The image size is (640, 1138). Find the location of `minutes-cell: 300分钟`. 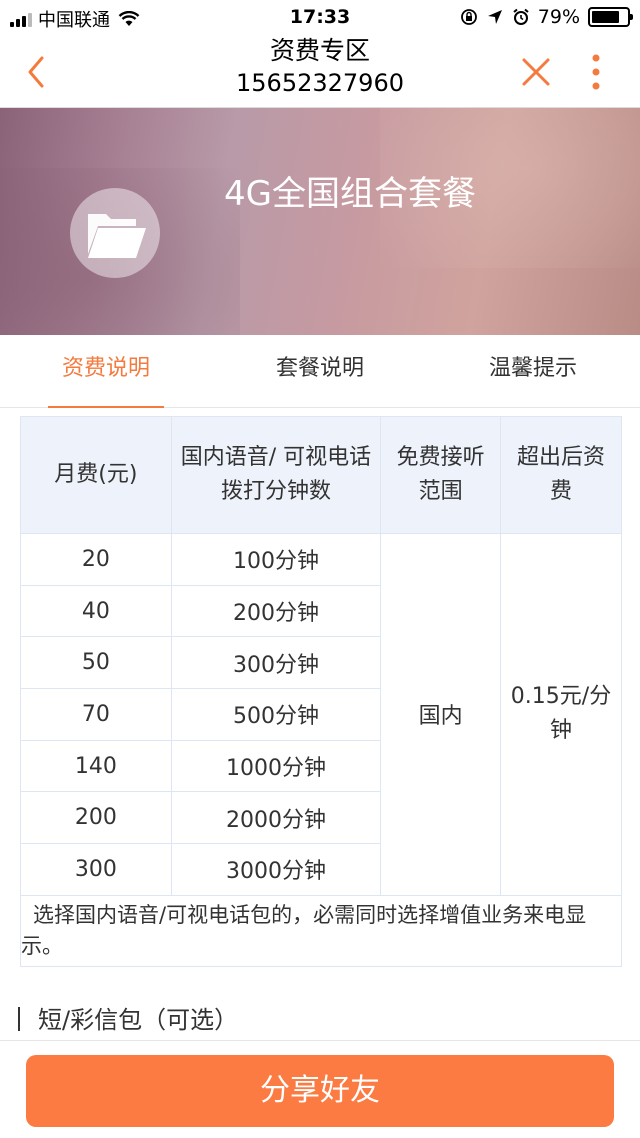

minutes-cell: 300分钟 is located at coordinates (276, 663).